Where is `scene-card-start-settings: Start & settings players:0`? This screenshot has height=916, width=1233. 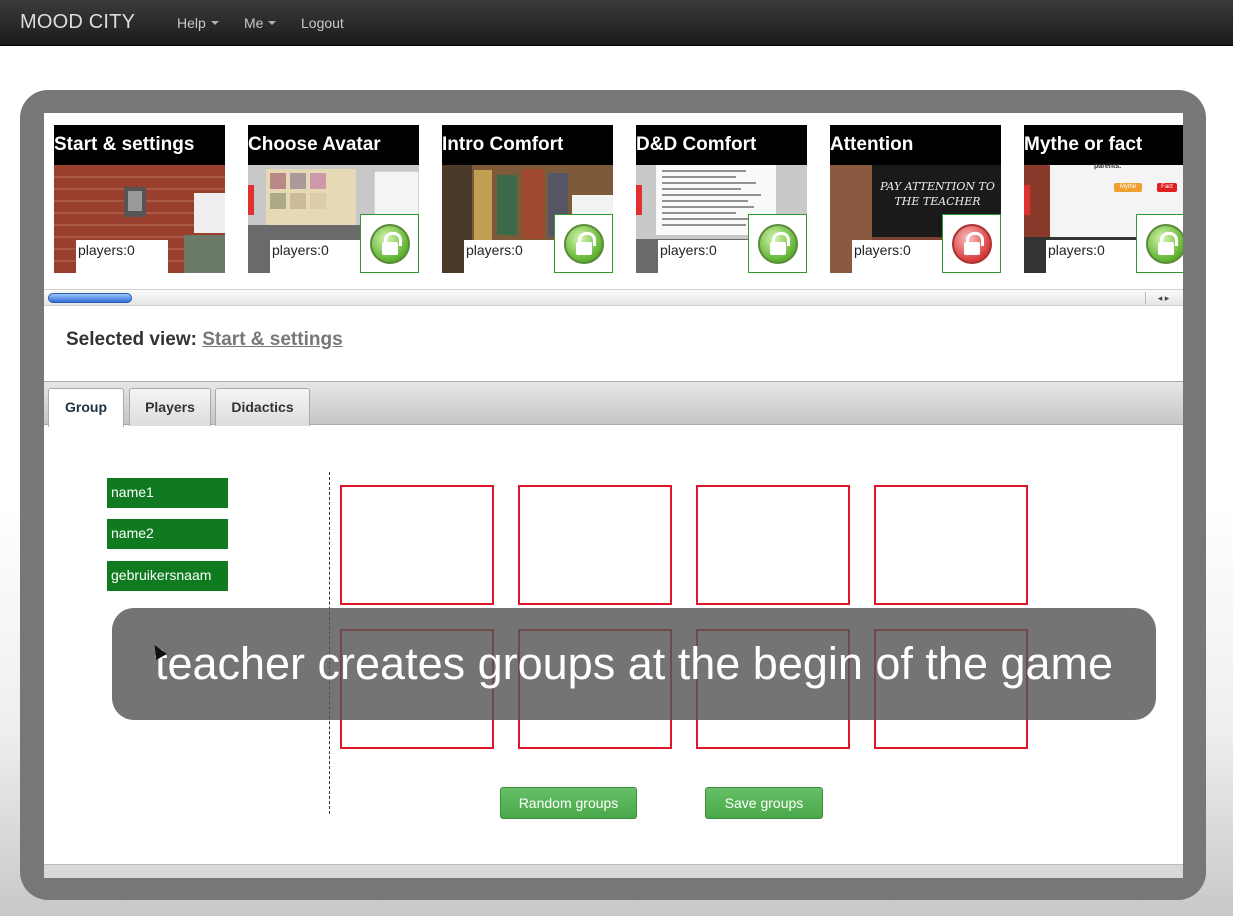
scene-card-start-settings: Start & settings players:0 is located at coordinates (139, 199).